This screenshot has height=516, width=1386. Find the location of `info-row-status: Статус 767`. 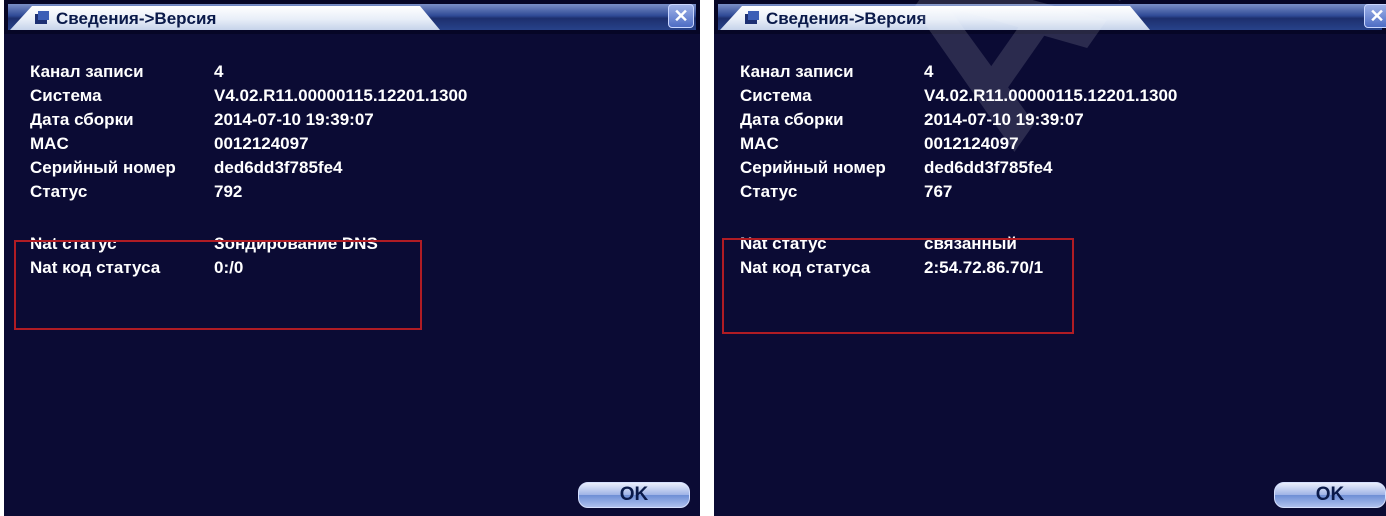

info-row-status: Статус 767 is located at coordinates (958, 192).